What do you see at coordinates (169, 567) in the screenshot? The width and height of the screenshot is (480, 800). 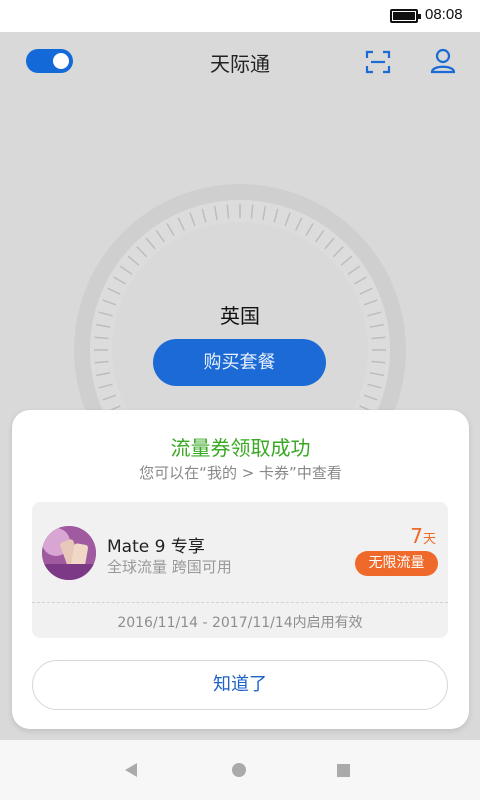 I see `coupon-description: 全球流量 跨国可用` at bounding box center [169, 567].